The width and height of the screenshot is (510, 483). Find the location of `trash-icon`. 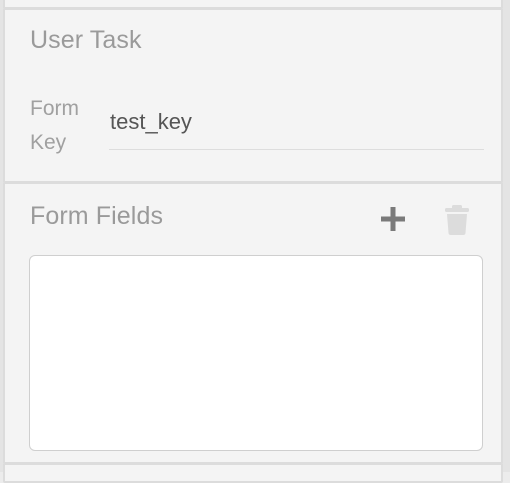

trash-icon is located at coordinates (457, 222).